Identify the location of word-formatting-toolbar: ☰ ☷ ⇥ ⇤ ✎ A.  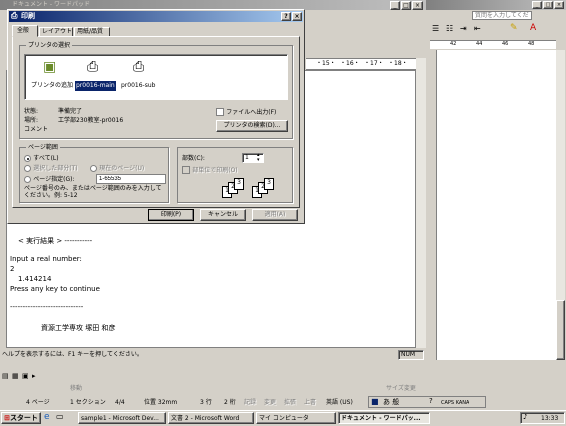
(497, 29).